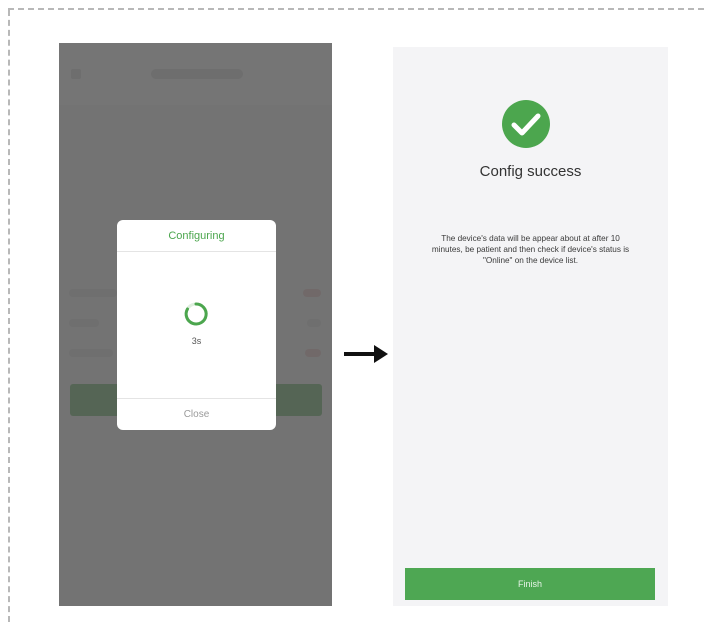  I want to click on message-line: "Online" on the device list., so click(530, 260).